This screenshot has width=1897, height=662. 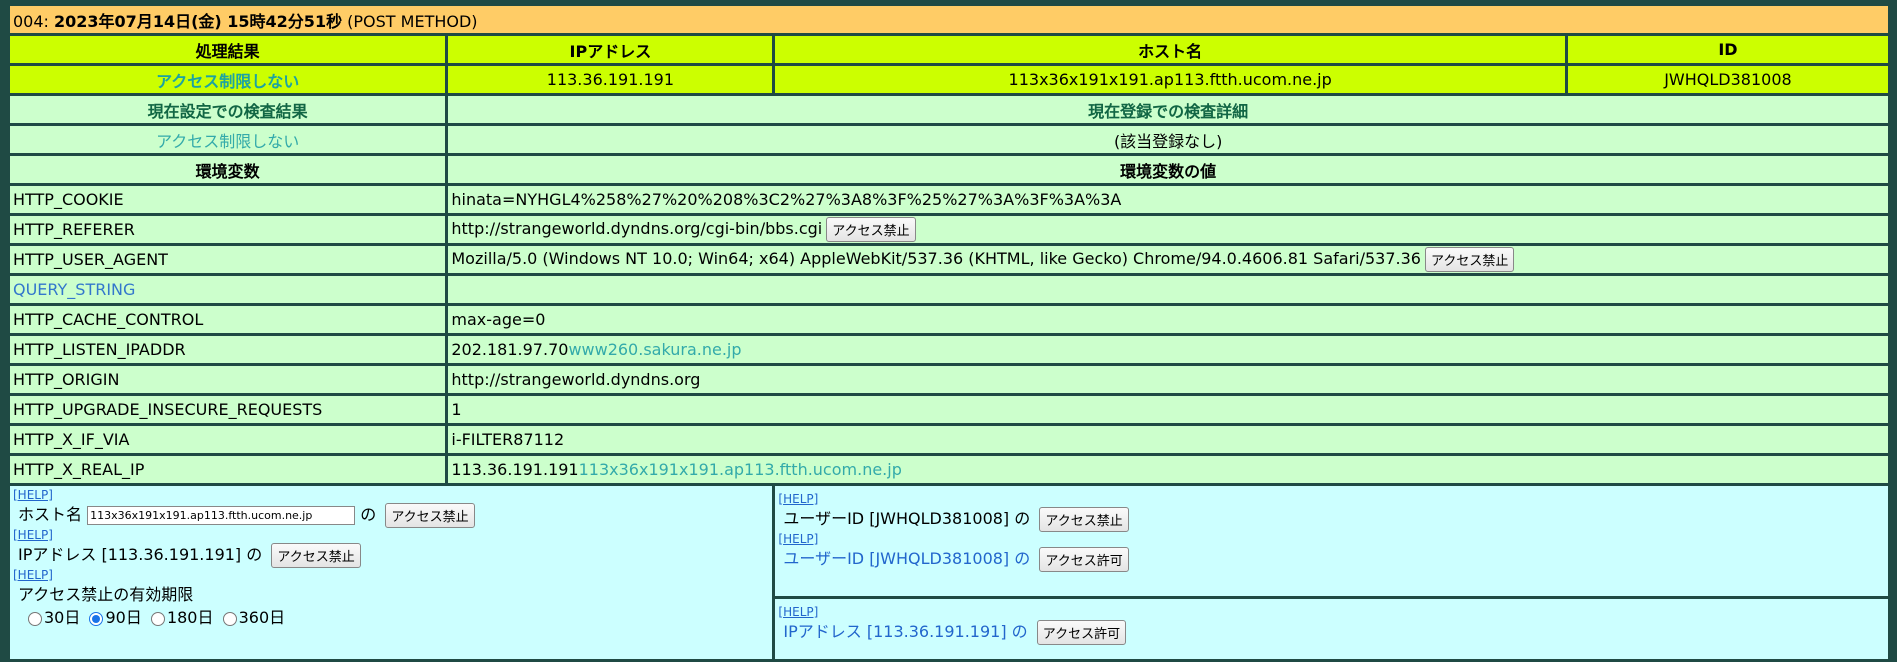 What do you see at coordinates (368, 514) in the screenshot?
I see `host-no-label: の` at bounding box center [368, 514].